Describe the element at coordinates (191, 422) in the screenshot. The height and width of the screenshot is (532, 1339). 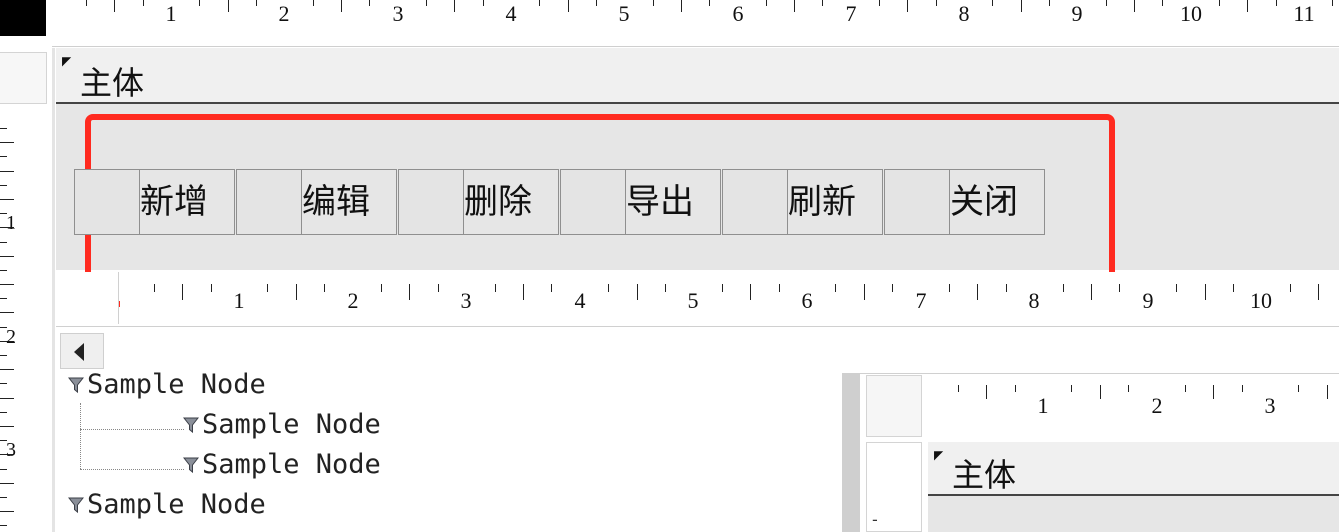
I see `filter-funnel-icon` at that location.